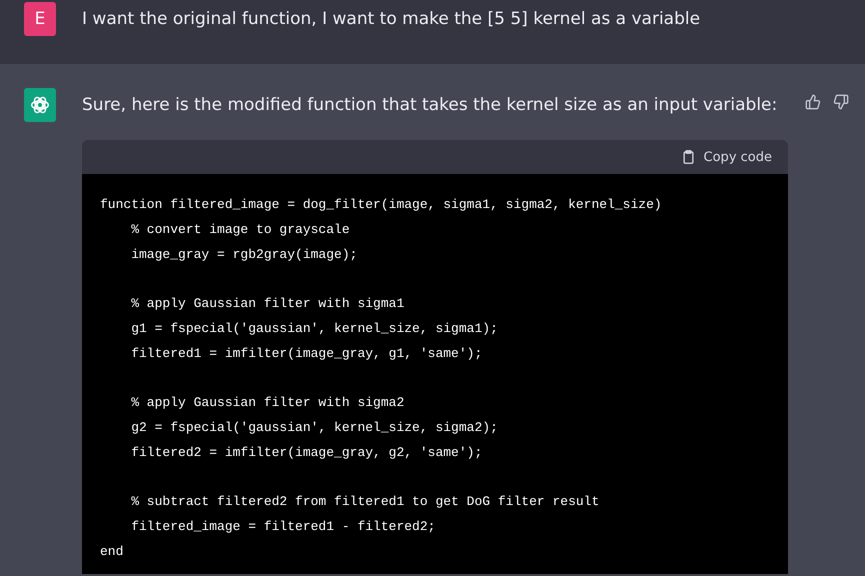  I want to click on code-line: filtered2 = imfilter(image_gray, g2, 'same');, so click(307, 453).